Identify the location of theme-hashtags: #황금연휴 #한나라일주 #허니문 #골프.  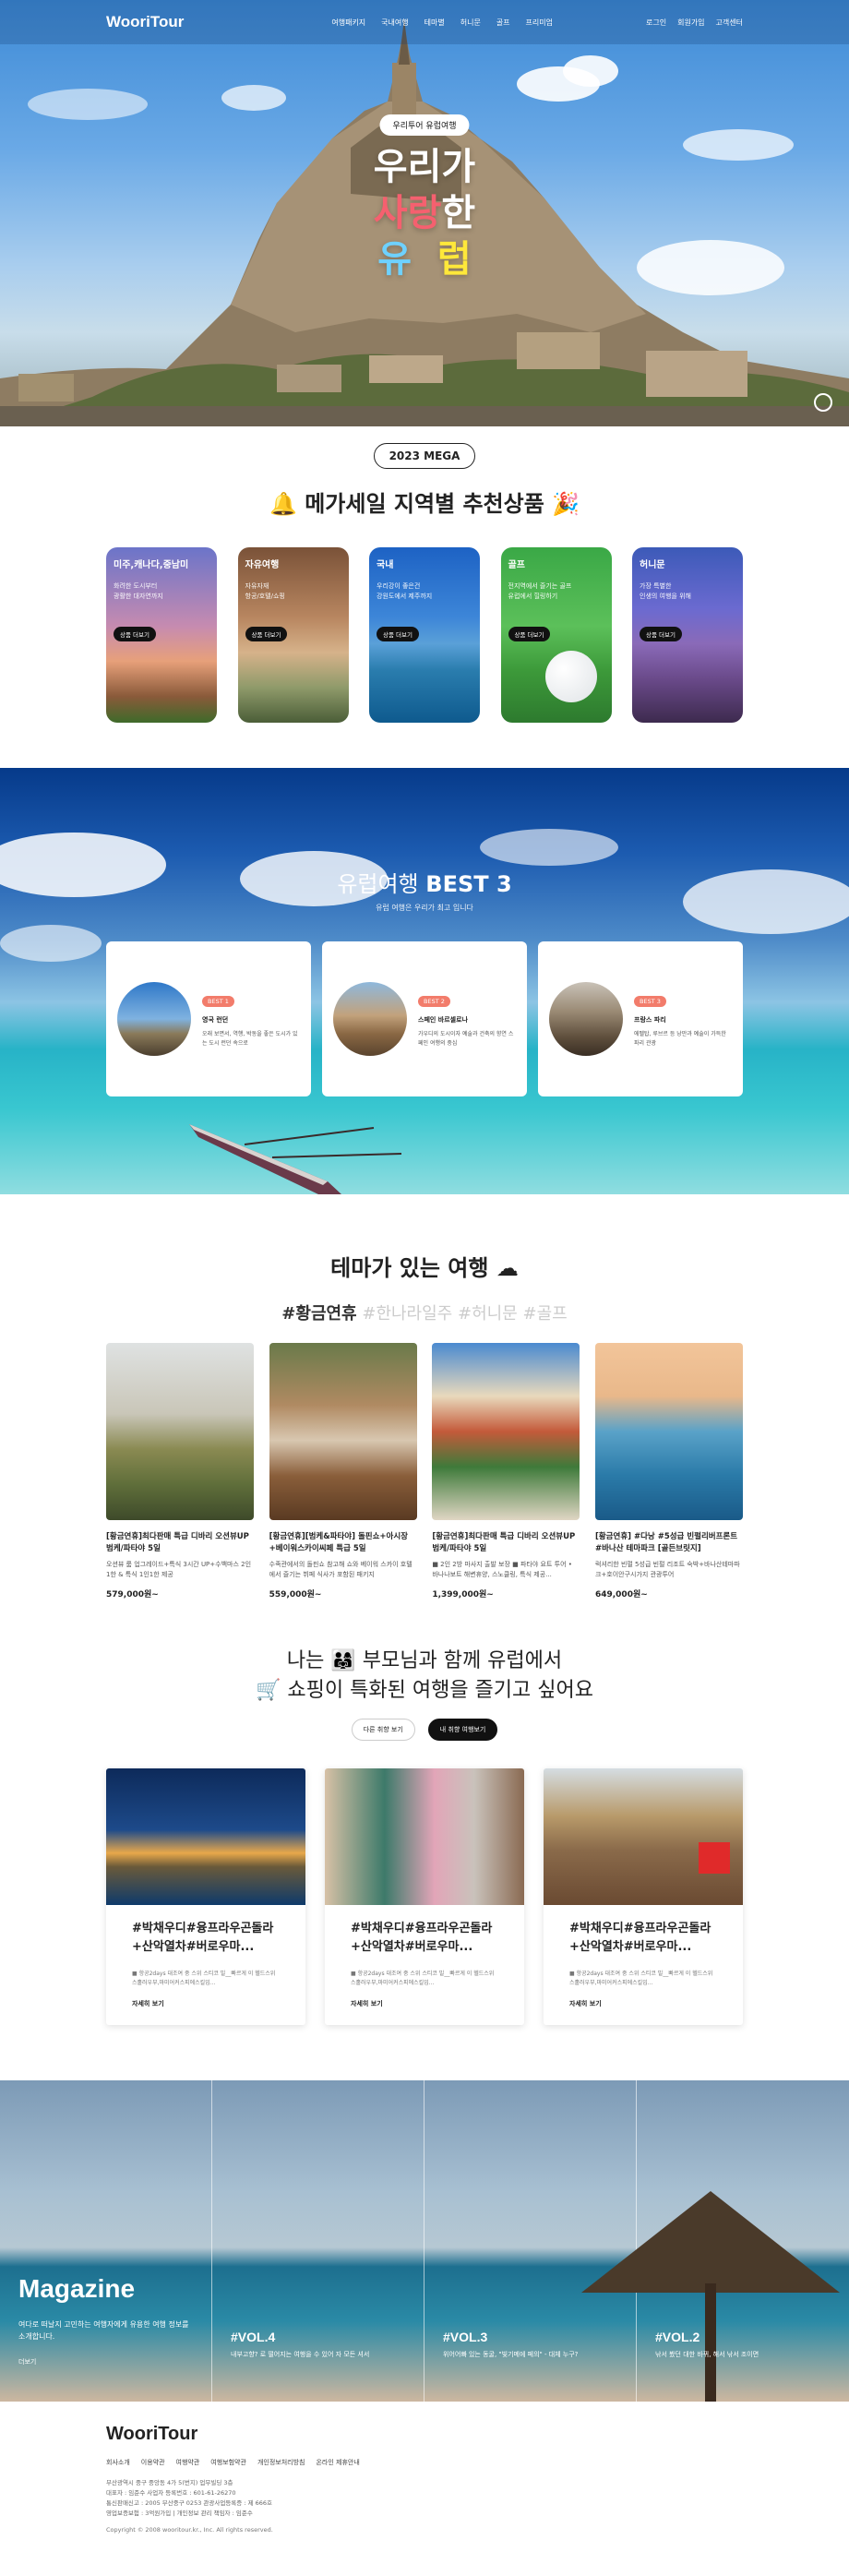
(424, 1312).